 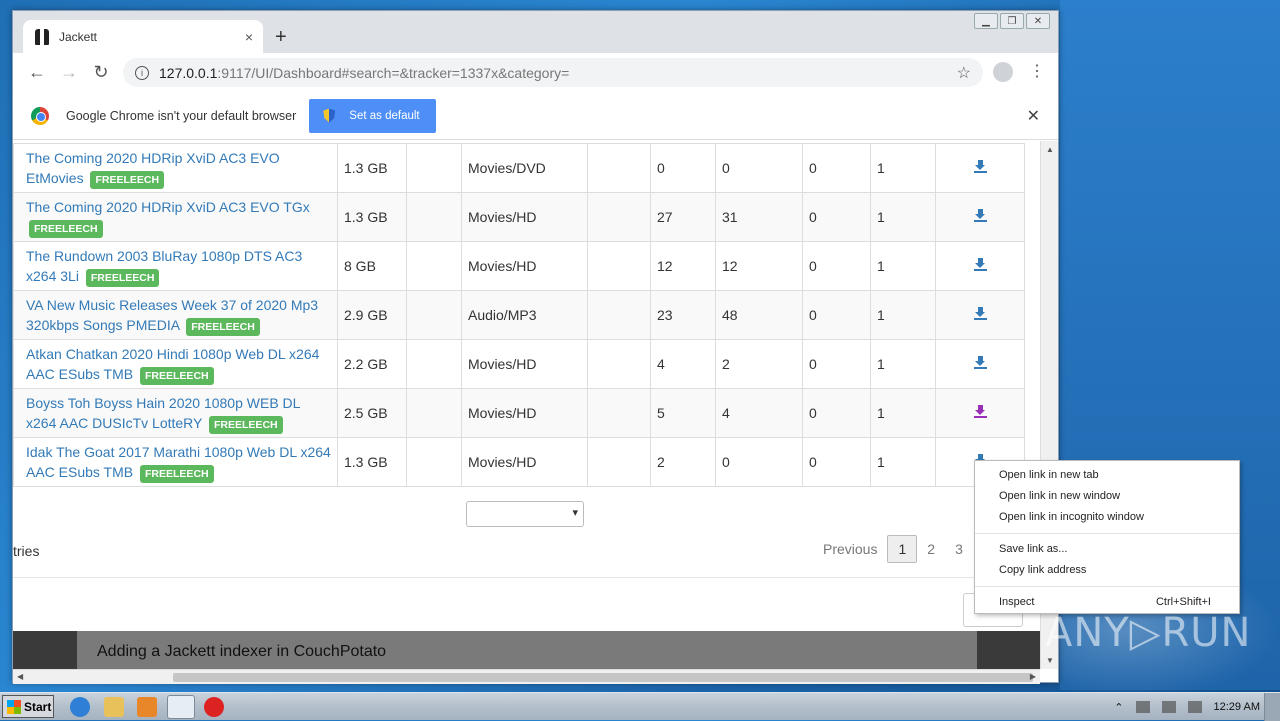 I want to click on chrome-taskbar-button, so click(x=181, y=707).